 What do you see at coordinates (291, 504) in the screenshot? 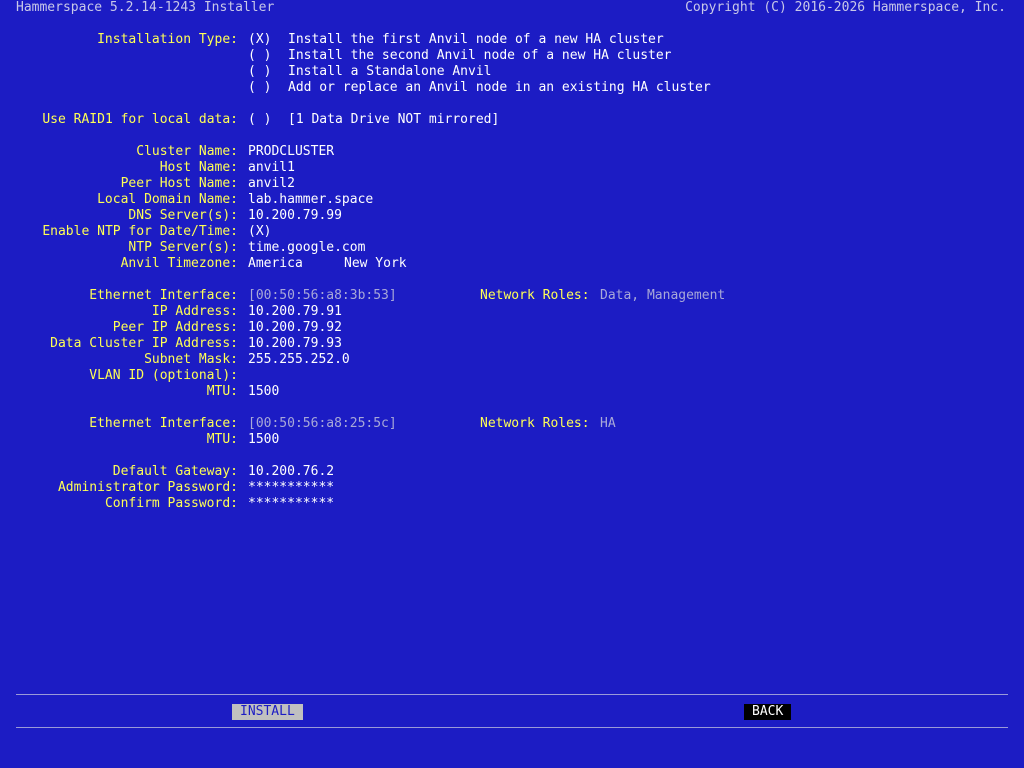
I see `confirm-password-field: ***********` at bounding box center [291, 504].